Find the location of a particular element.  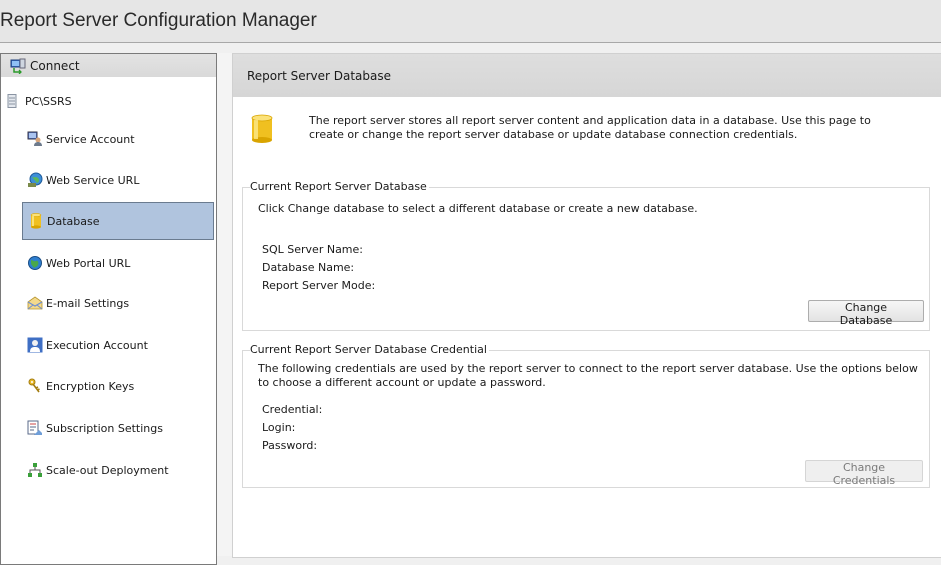

server-node: PC\SSRS is located at coordinates (39, 101).